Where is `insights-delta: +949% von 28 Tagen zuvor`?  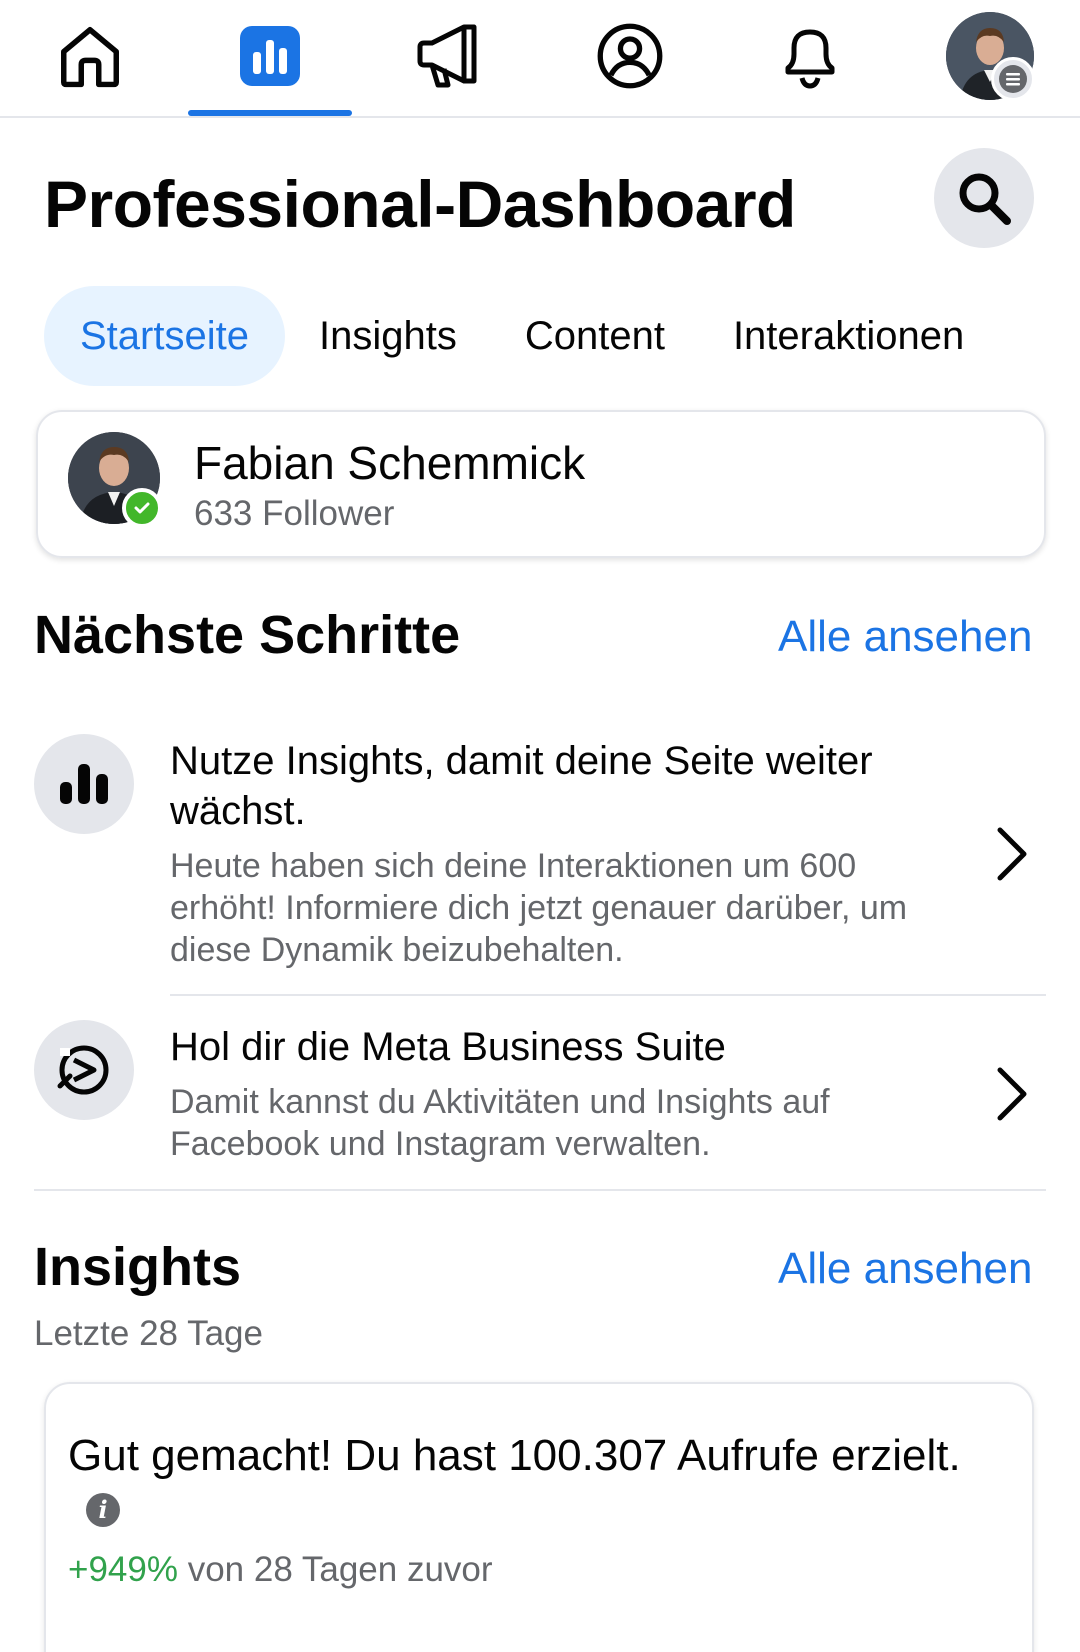 insights-delta: +949% von 28 Tagen zuvor is located at coordinates (280, 1570).